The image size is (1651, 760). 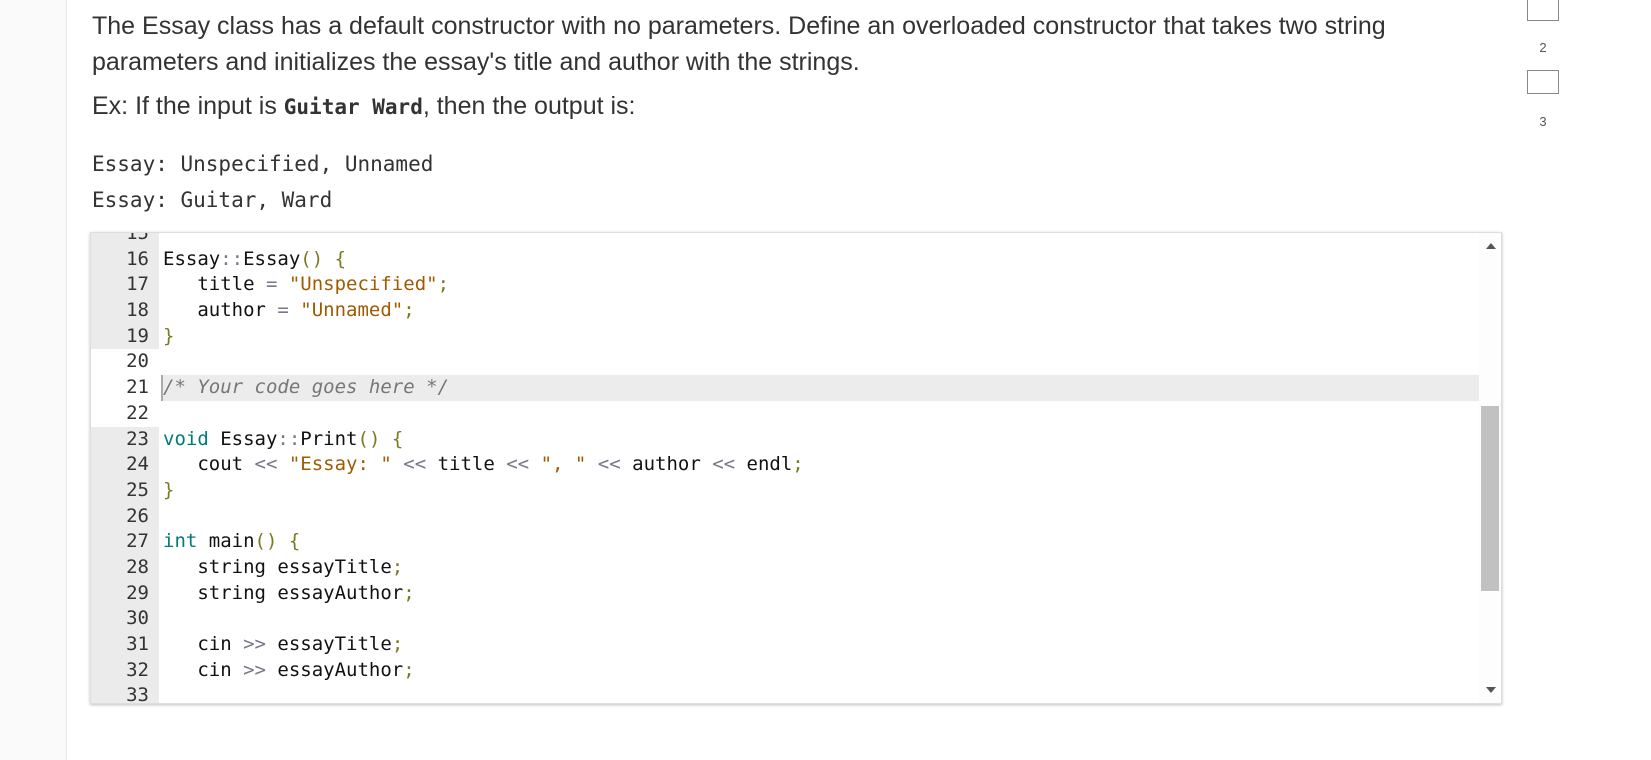 I want to click on code-line: 28 string essayTitle;, so click(x=785, y=567).